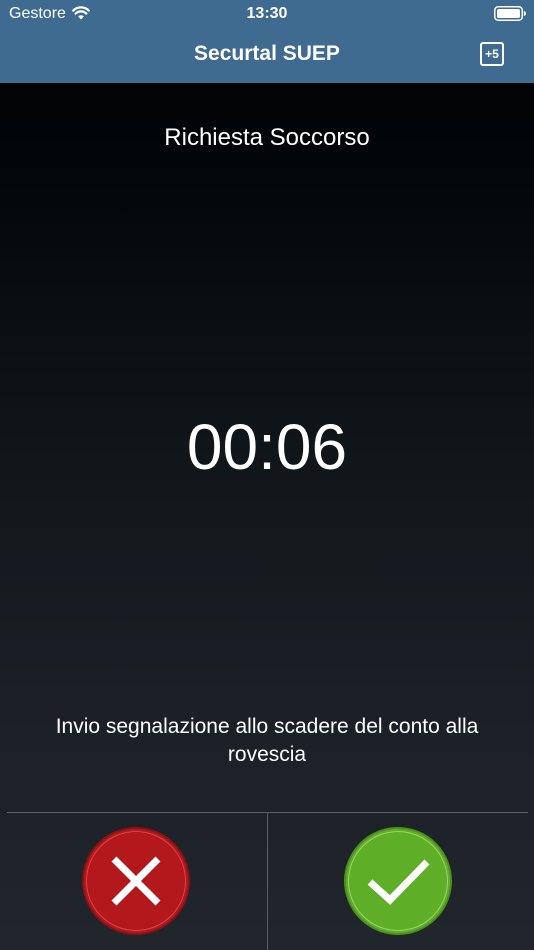  I want to click on extend-time-button: +5, so click(492, 54).